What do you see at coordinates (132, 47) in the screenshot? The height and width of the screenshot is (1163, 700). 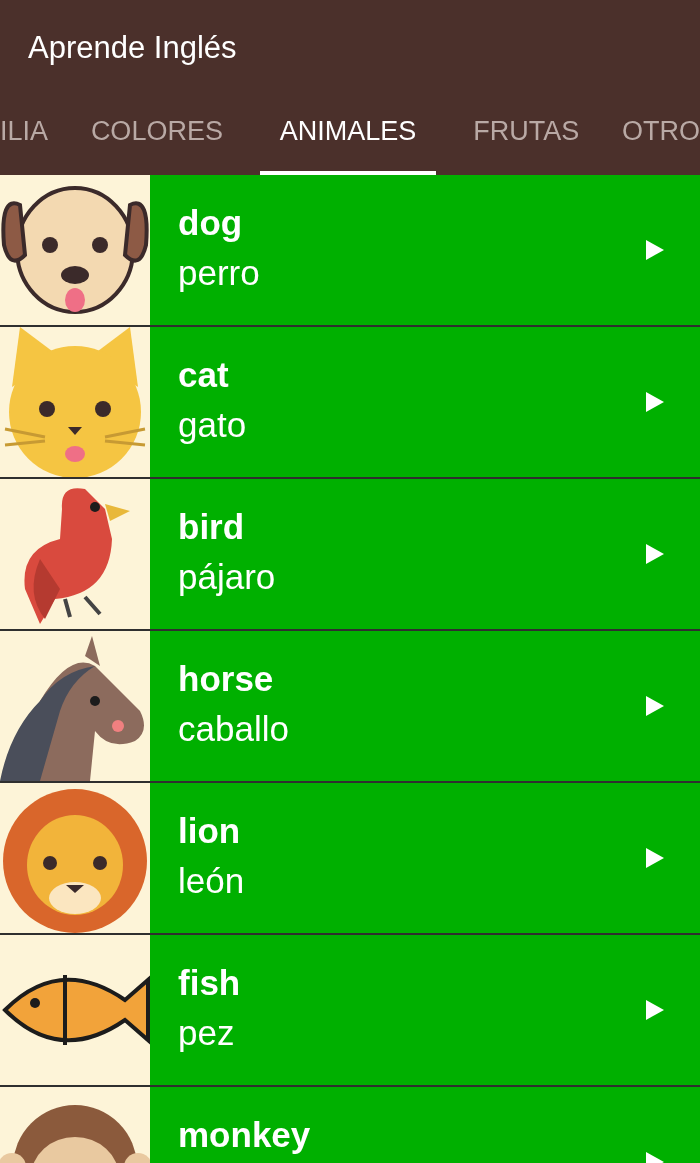 I see `app-title: Aprende Inglés` at bounding box center [132, 47].